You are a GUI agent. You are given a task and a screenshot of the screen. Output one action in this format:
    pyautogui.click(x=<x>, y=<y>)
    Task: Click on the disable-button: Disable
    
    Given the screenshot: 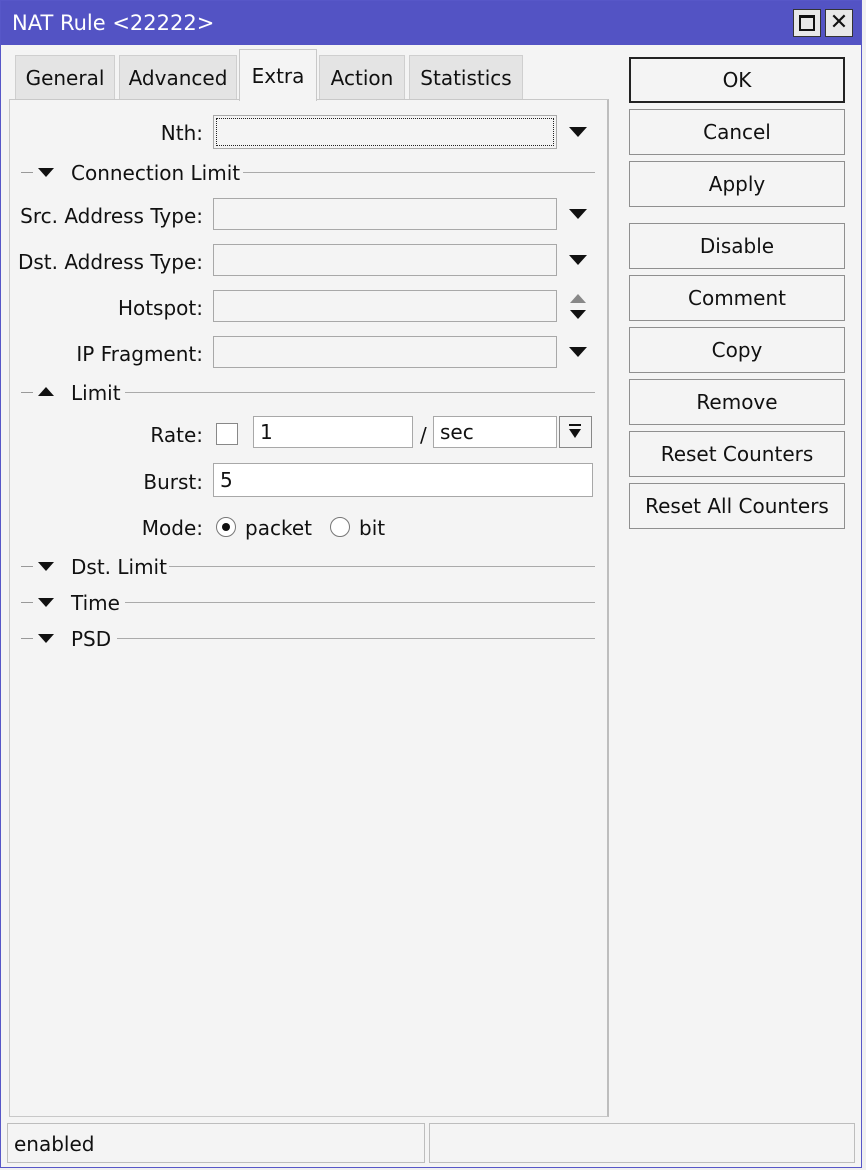 What is the action you would take?
    pyautogui.click(x=737, y=246)
    